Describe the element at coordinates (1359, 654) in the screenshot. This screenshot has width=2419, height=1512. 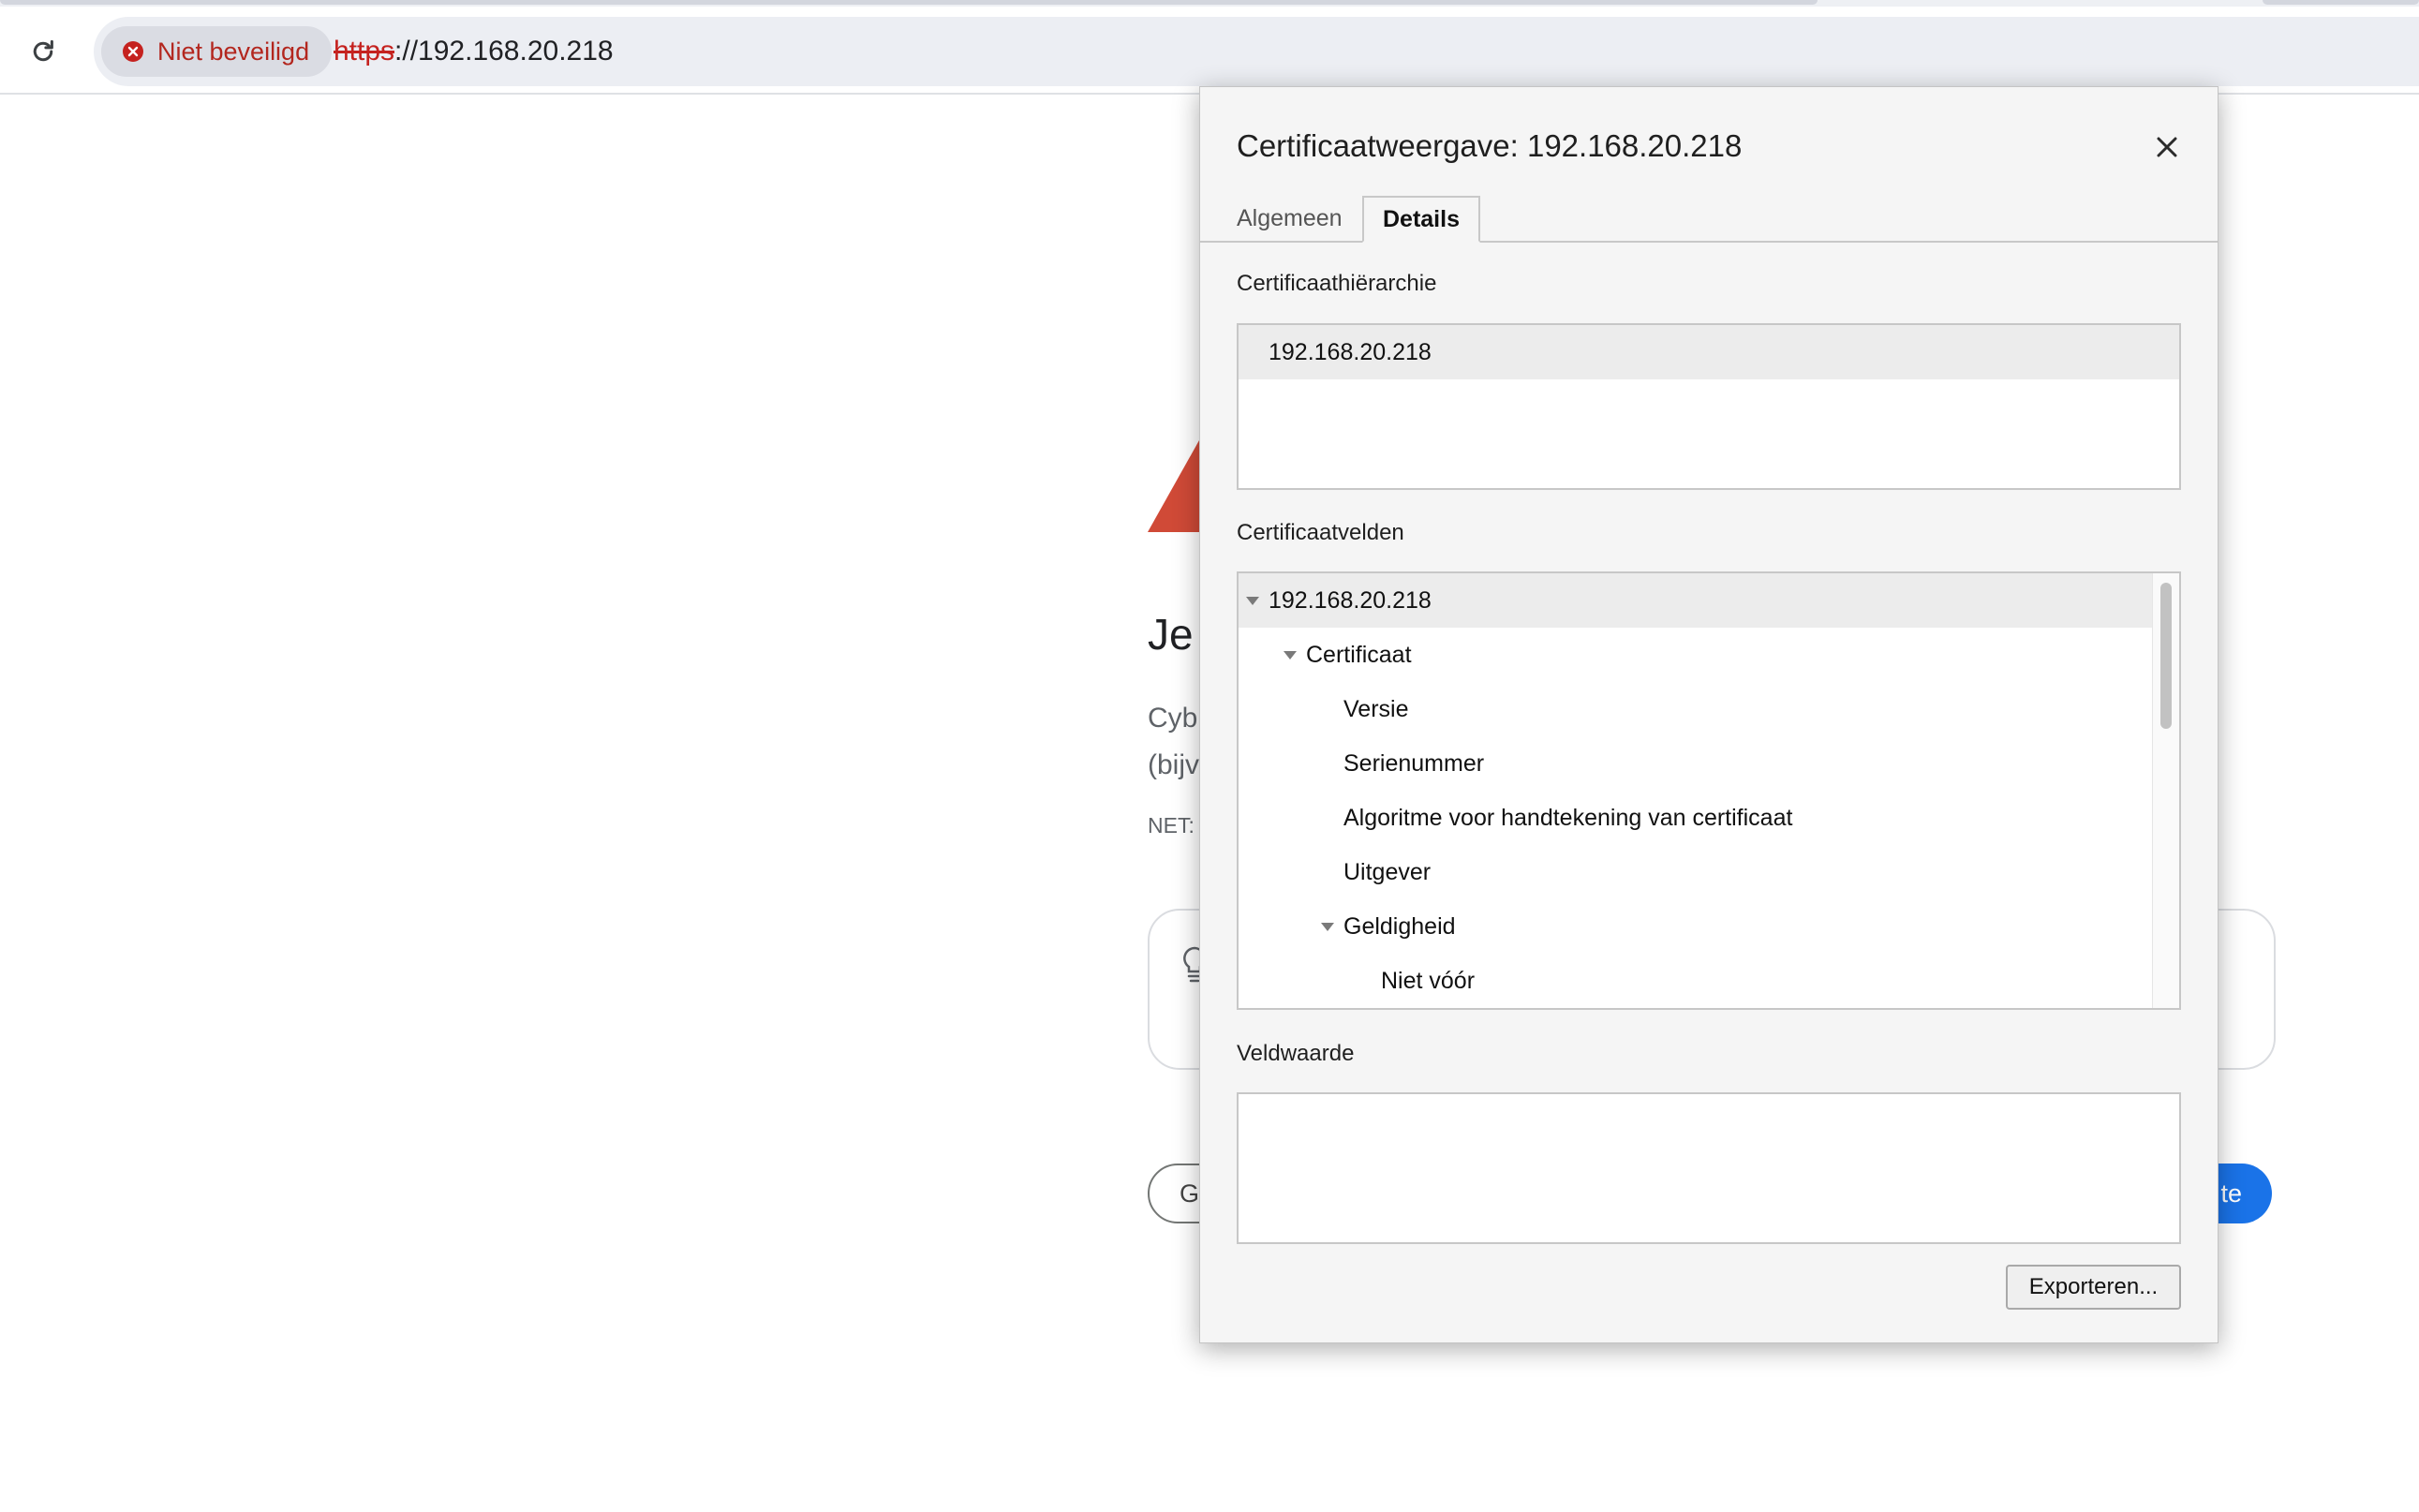
I see `tree-row-label: Certificaat` at that location.